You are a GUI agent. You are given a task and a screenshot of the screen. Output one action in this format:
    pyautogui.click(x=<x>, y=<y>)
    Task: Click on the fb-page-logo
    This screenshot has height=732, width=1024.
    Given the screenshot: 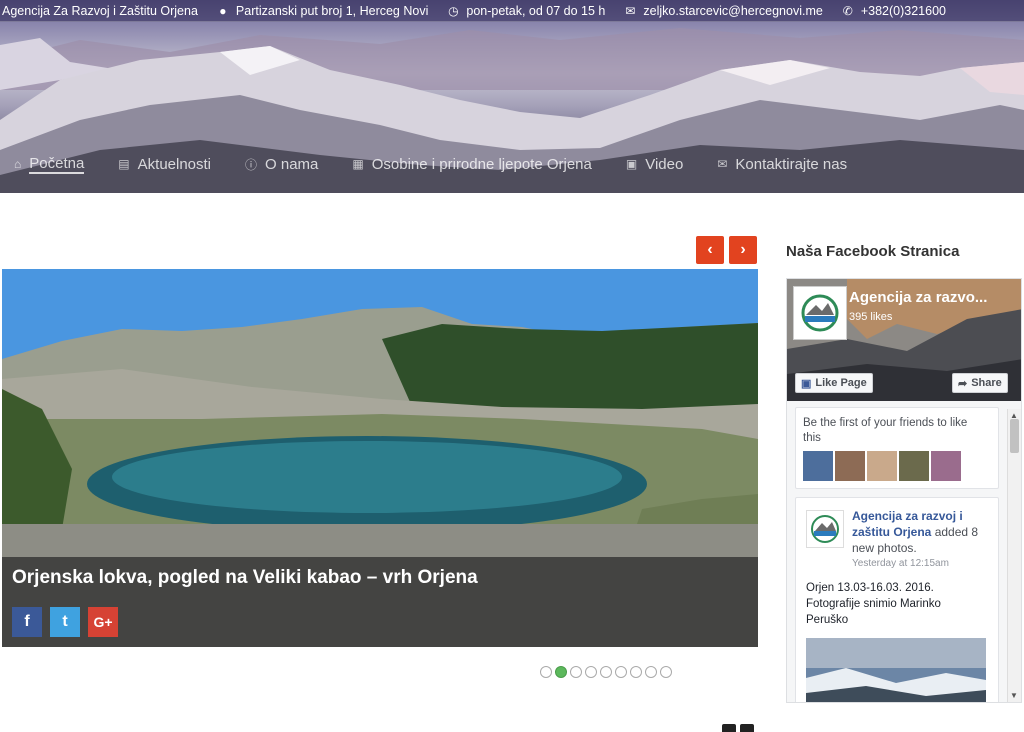 What is the action you would take?
    pyautogui.click(x=820, y=313)
    